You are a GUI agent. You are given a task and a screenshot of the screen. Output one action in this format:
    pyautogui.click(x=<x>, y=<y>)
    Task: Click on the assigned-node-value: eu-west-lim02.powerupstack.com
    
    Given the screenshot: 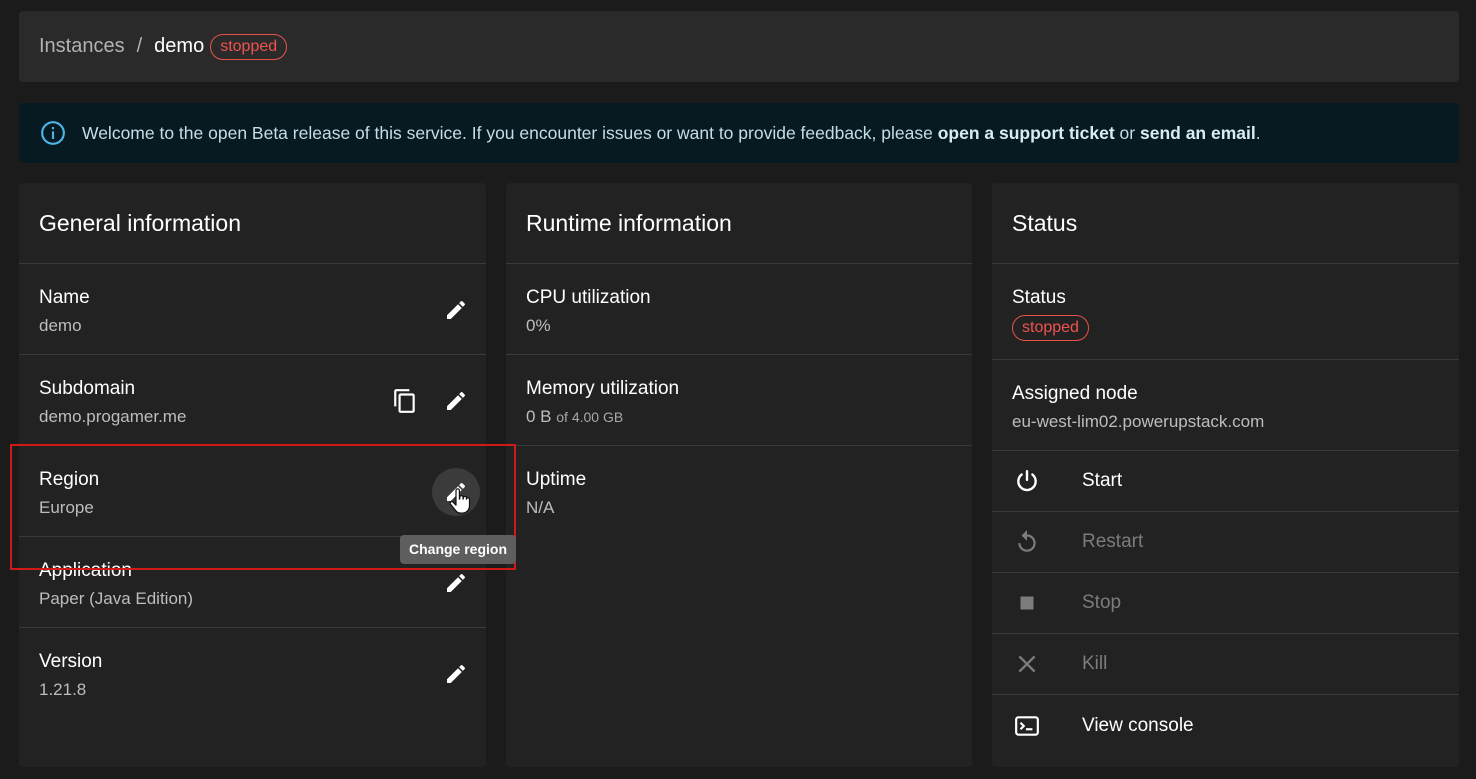 What is the action you would take?
    pyautogui.click(x=1138, y=421)
    